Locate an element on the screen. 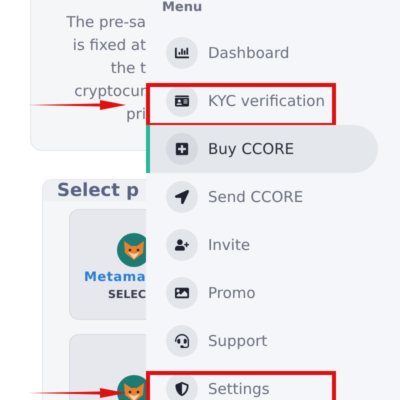 The image size is (400, 400). menu-label: Send CCORE is located at coordinates (256, 197).